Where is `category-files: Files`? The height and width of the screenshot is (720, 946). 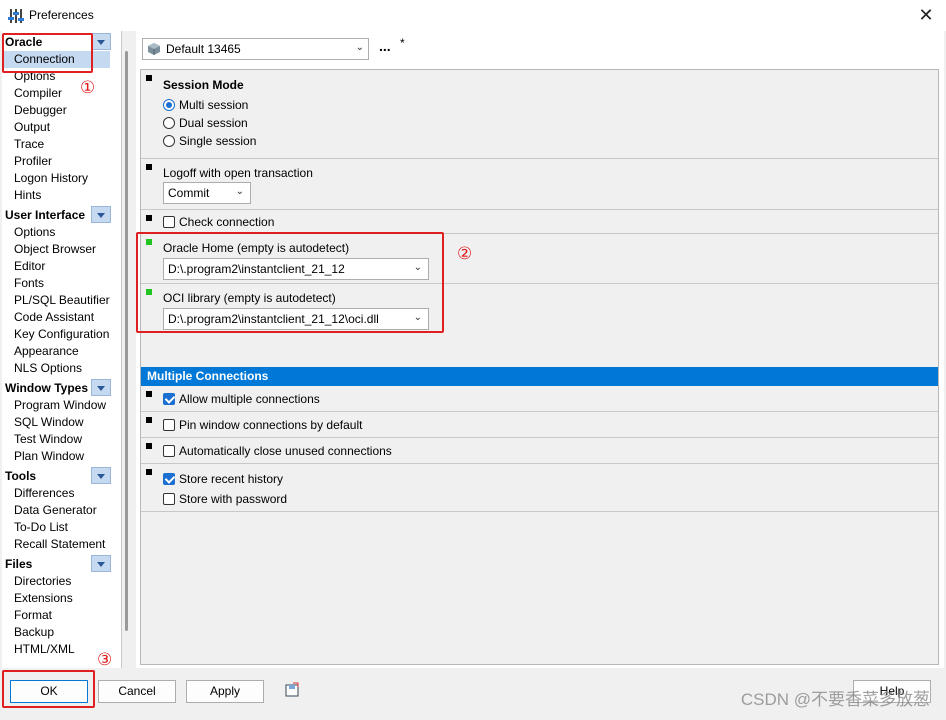
category-files: Files is located at coordinates (61, 563).